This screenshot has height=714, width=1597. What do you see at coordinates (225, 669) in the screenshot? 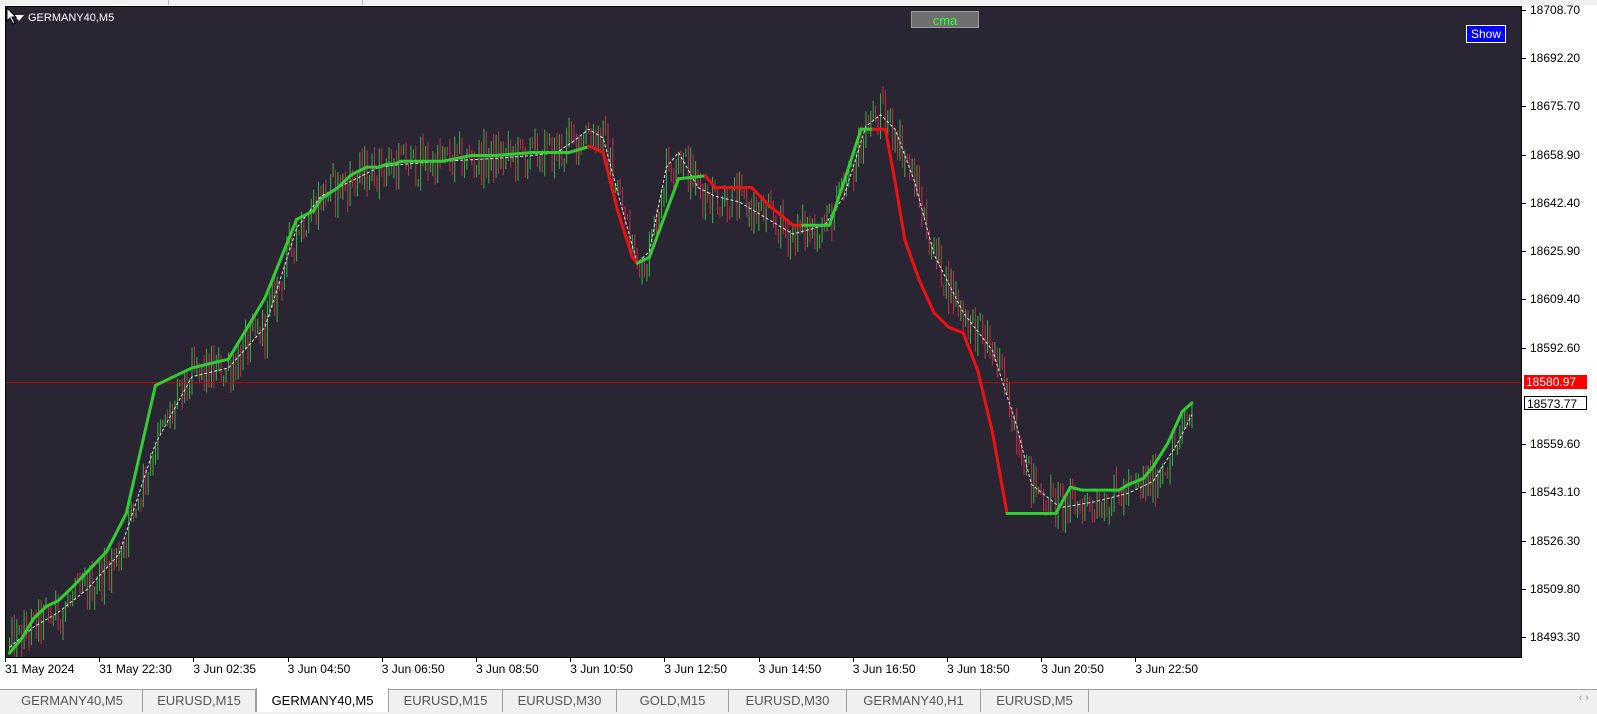
I see `time-label: 3 Jun 02:35` at bounding box center [225, 669].